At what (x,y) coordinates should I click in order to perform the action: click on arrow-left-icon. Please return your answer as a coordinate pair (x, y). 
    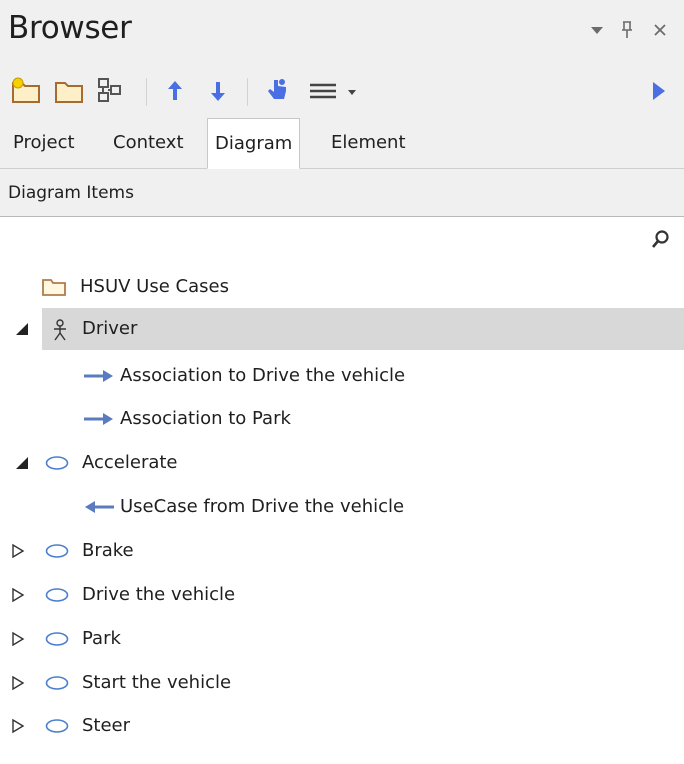
    Looking at the image, I should click on (99, 509).